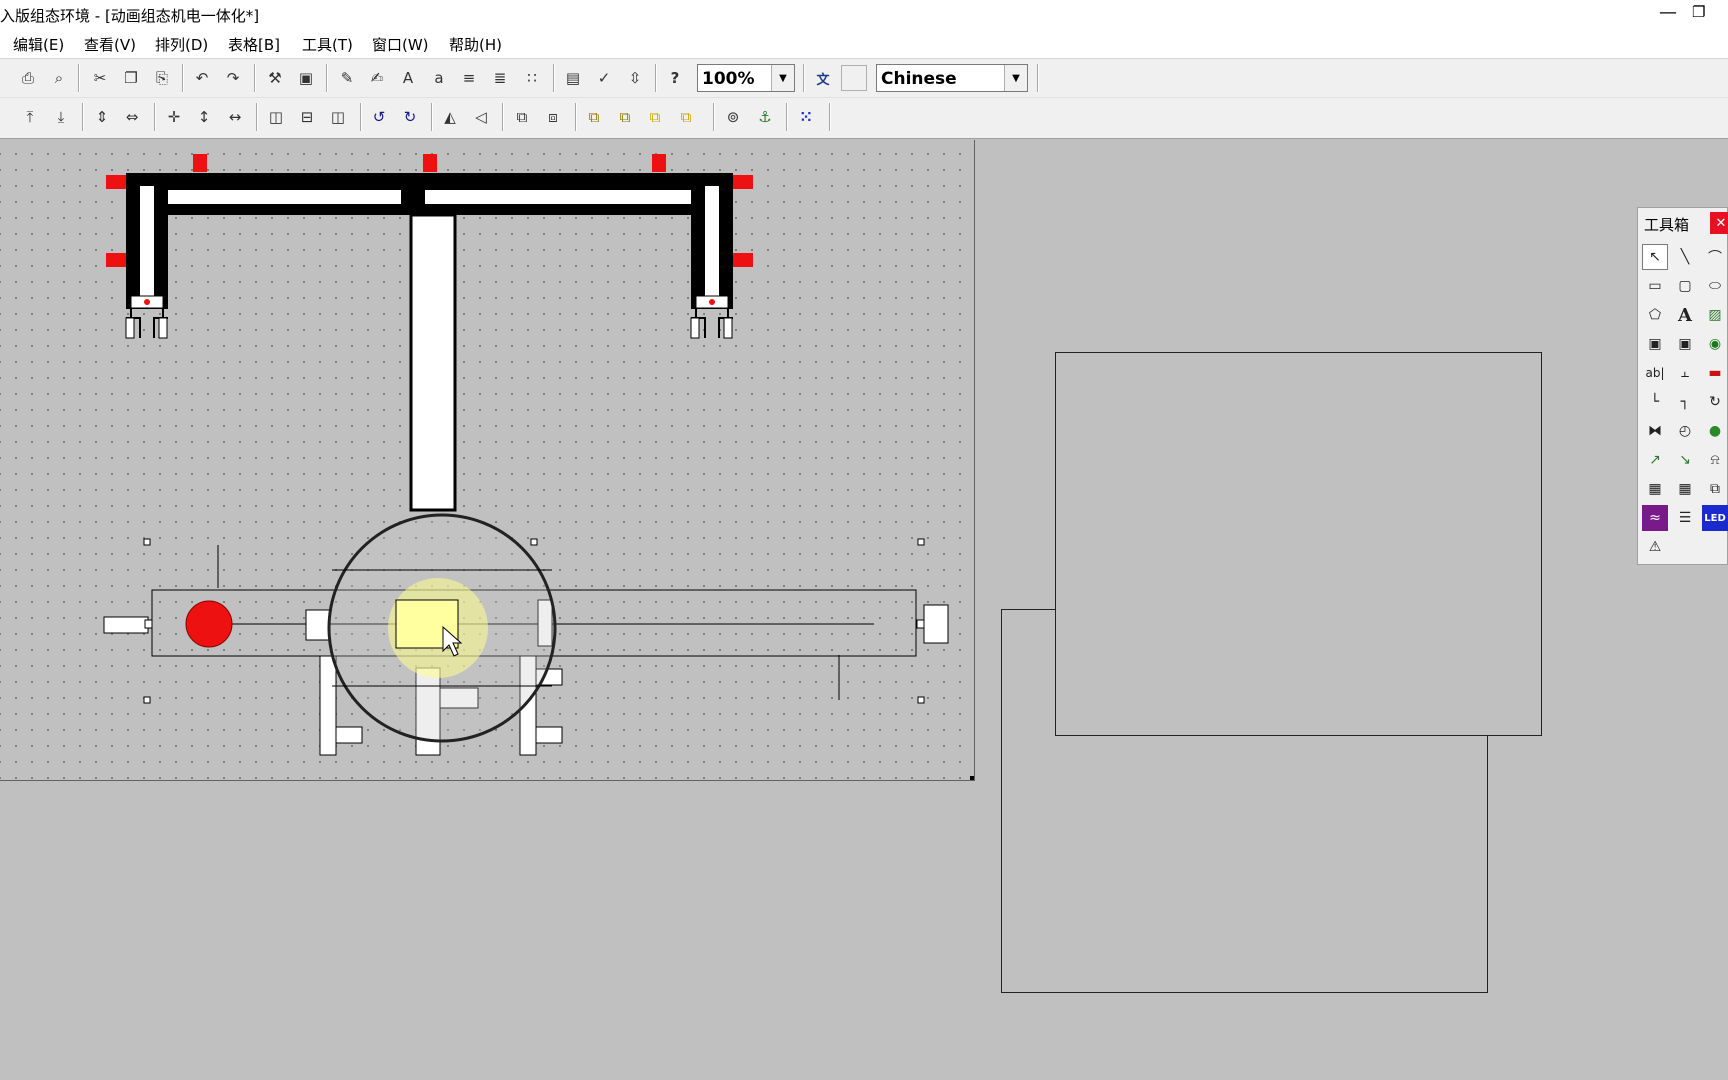 The width and height of the screenshot is (1728, 1080). I want to click on window-properties-icon: ▣, so click(306, 78).